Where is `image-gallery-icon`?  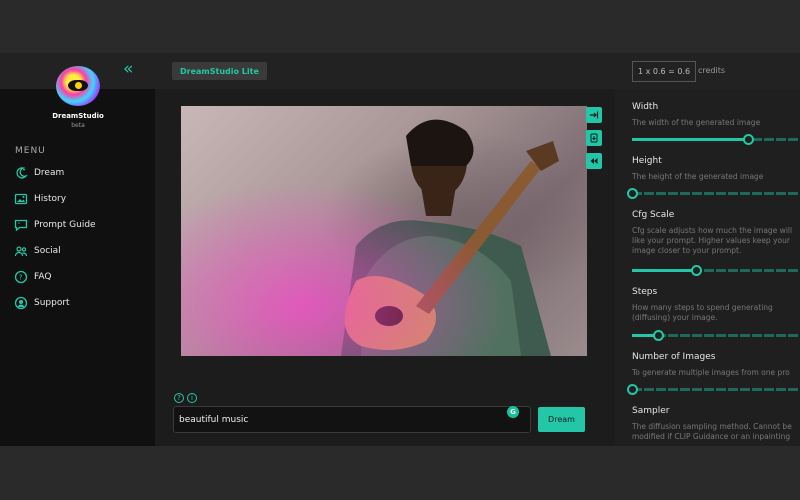 image-gallery-icon is located at coordinates (21, 199).